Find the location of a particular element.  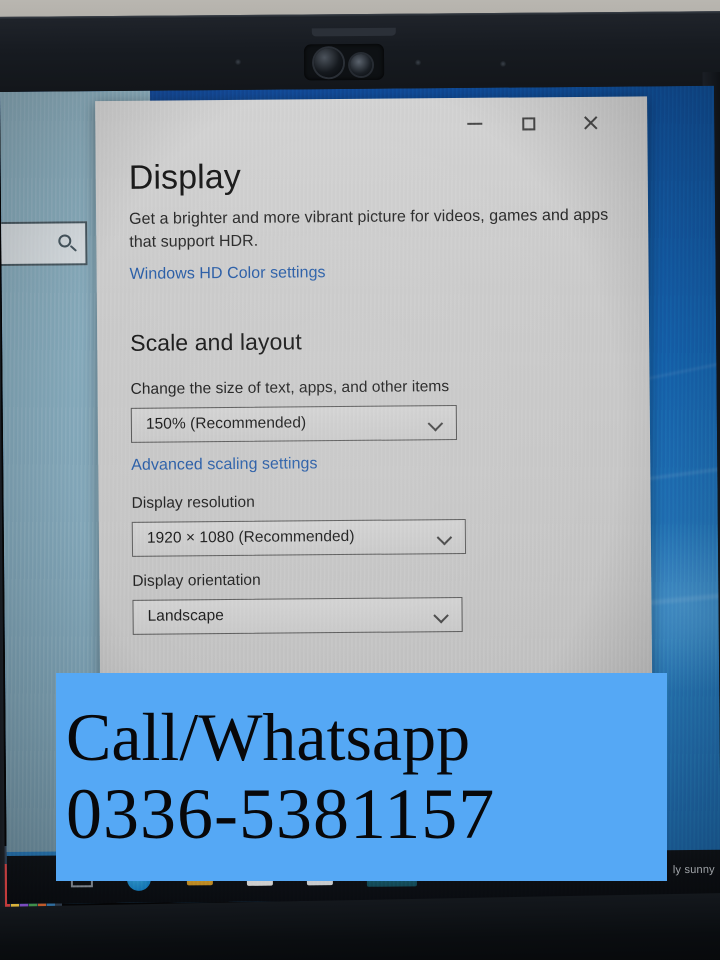

close-button is located at coordinates (590, 123).